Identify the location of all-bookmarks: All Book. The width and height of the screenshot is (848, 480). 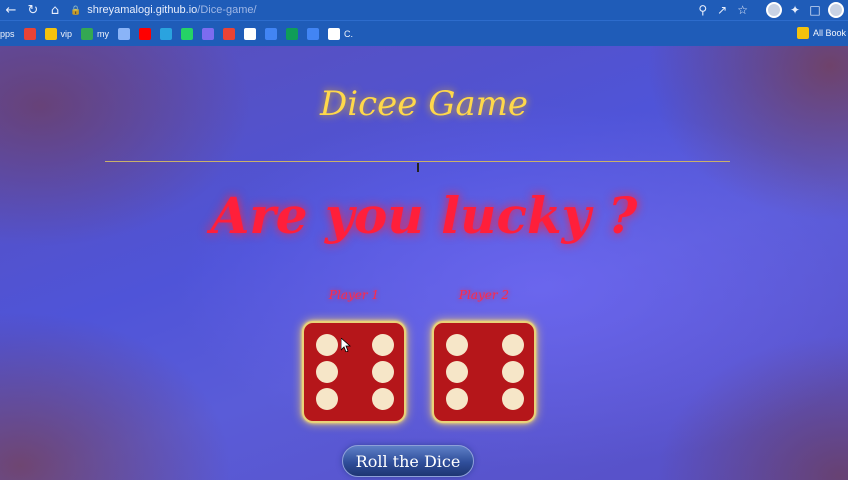
(822, 33).